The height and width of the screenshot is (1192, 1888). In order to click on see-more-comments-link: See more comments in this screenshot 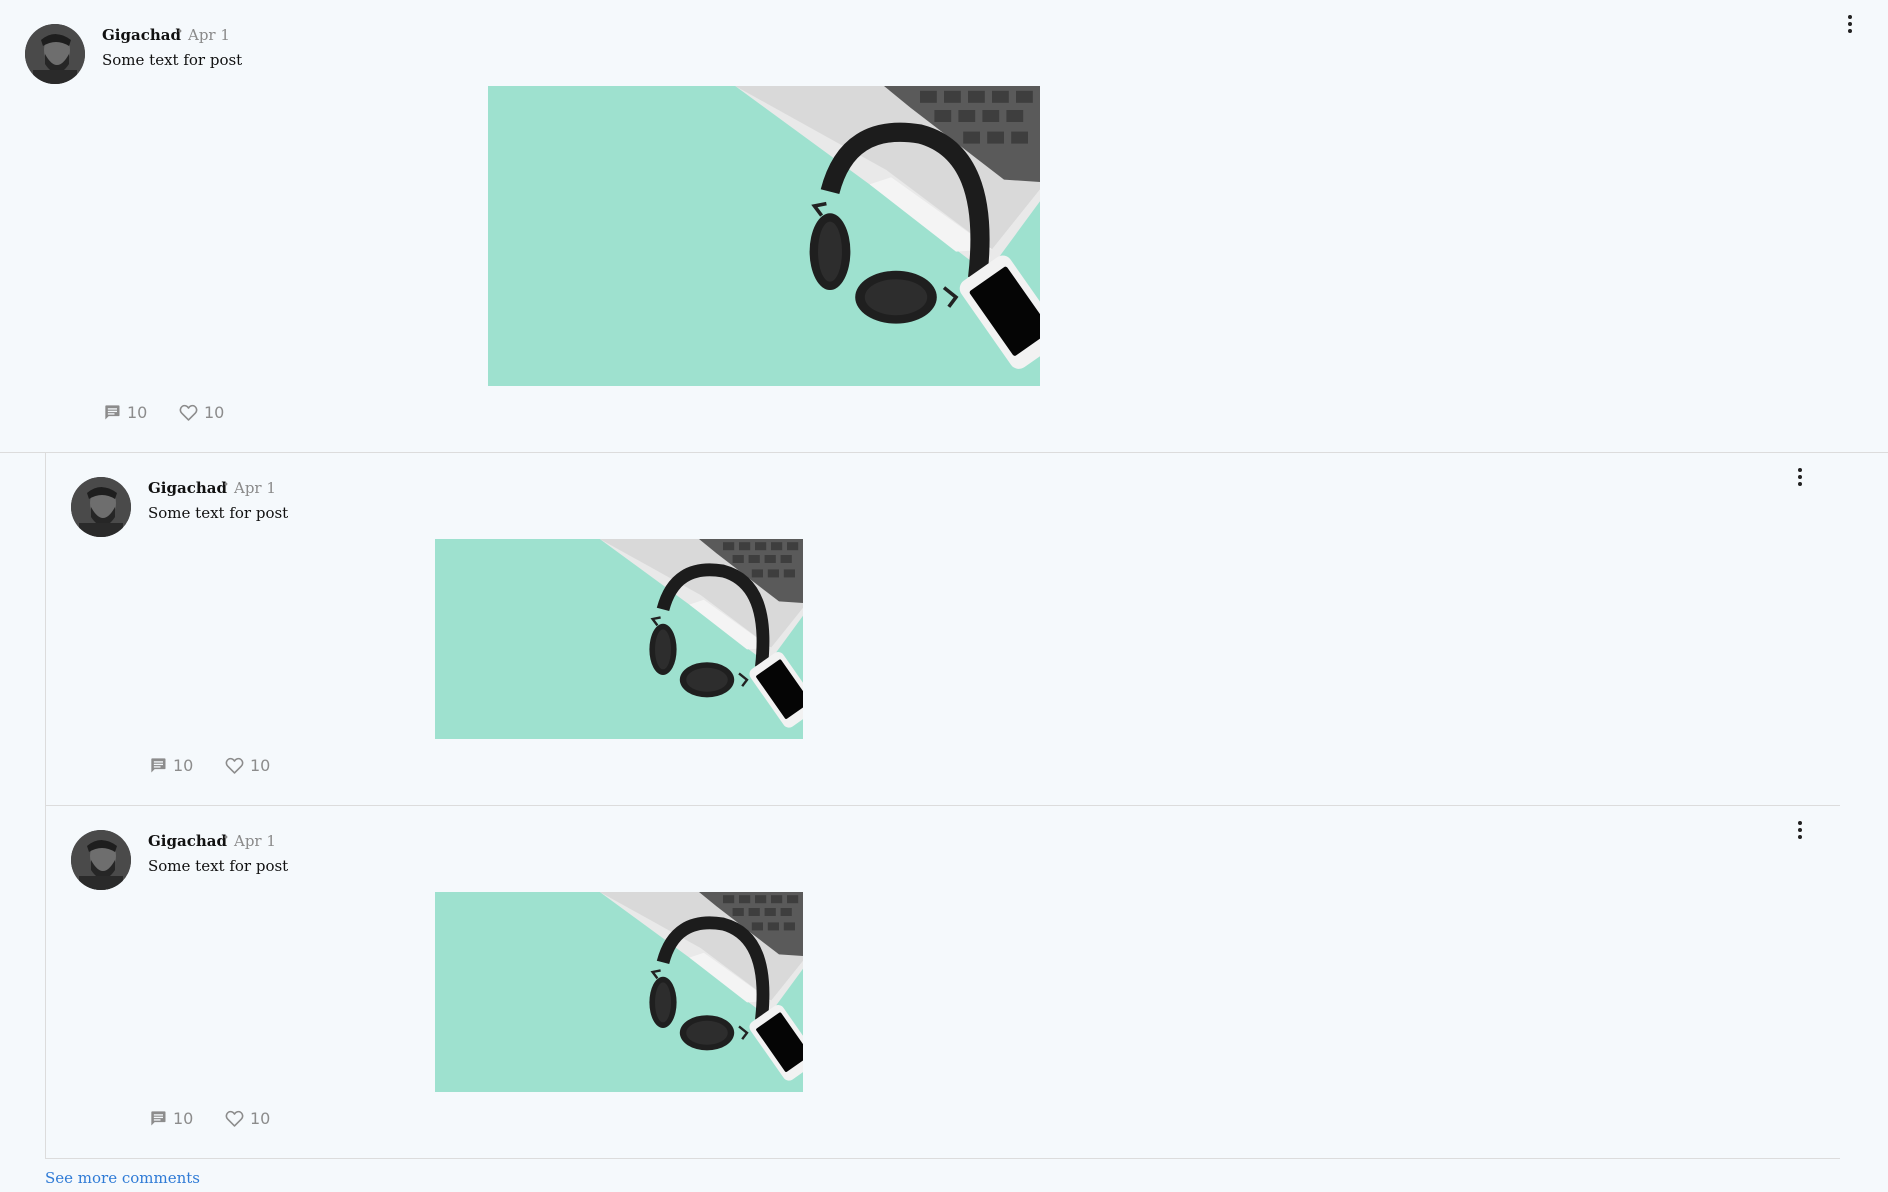, I will do `click(122, 1178)`.